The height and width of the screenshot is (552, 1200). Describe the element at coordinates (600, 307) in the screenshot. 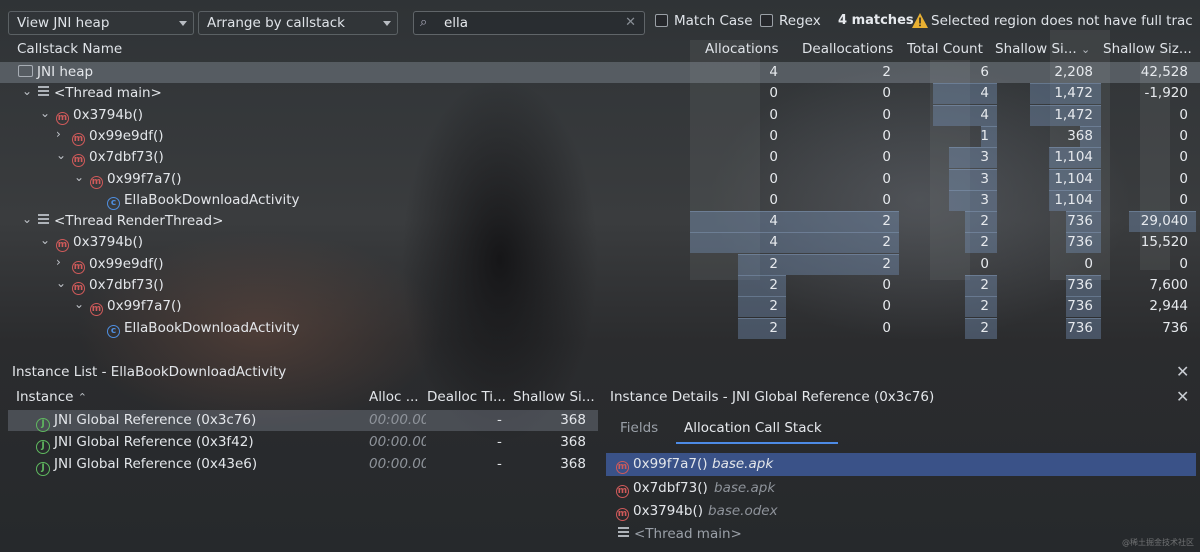

I see `callstack-row: ⌄ m 0x99f7a7() 2 0 2 736 2,944` at that location.